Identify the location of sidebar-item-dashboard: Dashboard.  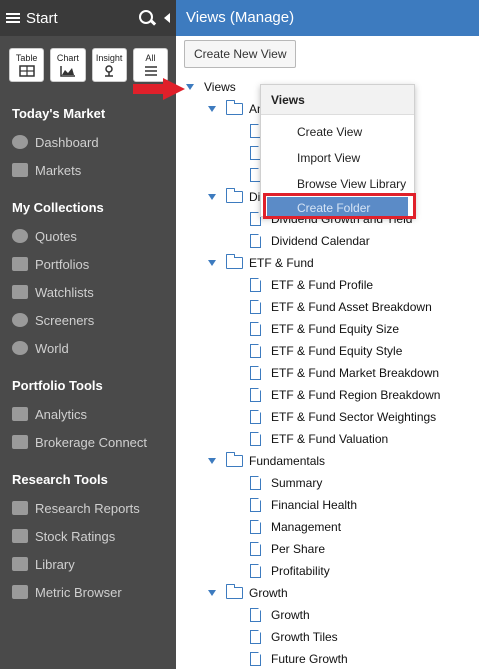
(88, 142).